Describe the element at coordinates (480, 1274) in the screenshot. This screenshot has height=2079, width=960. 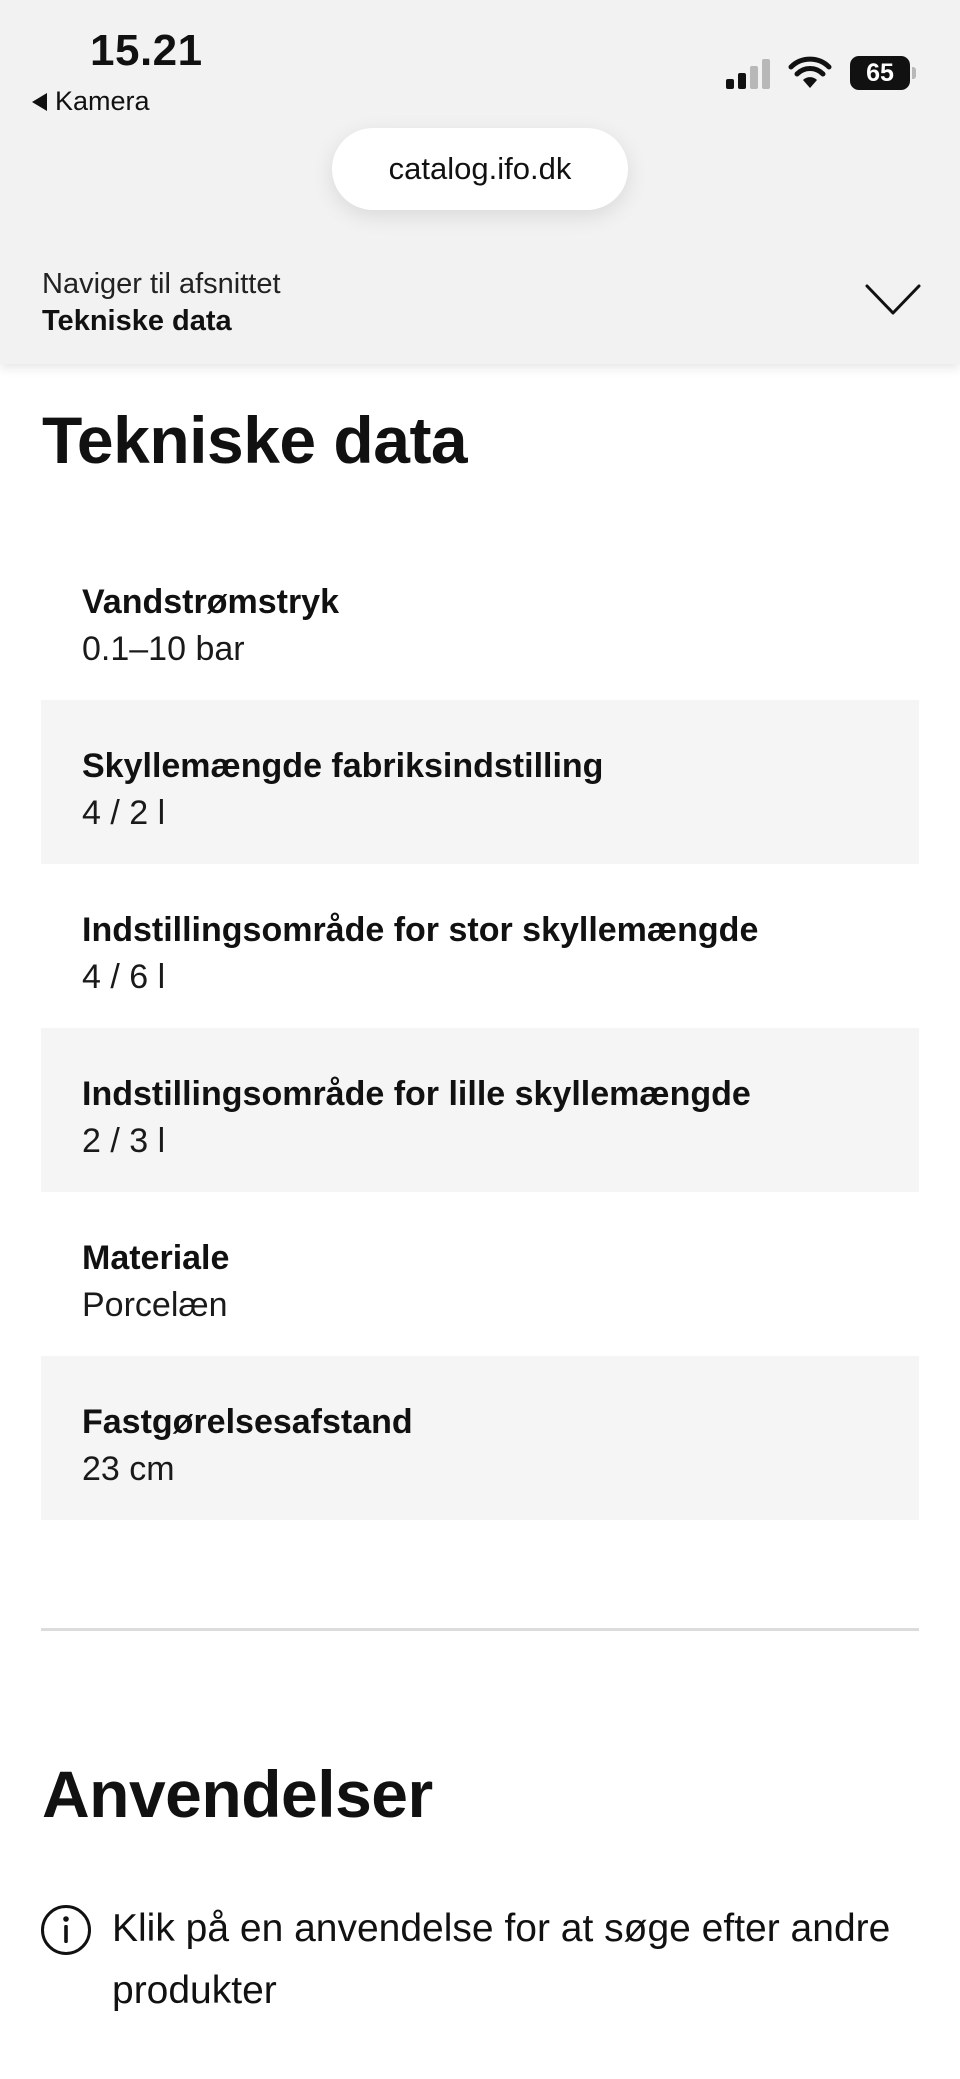
I see `spec-row: Materiale Porcelæn` at that location.